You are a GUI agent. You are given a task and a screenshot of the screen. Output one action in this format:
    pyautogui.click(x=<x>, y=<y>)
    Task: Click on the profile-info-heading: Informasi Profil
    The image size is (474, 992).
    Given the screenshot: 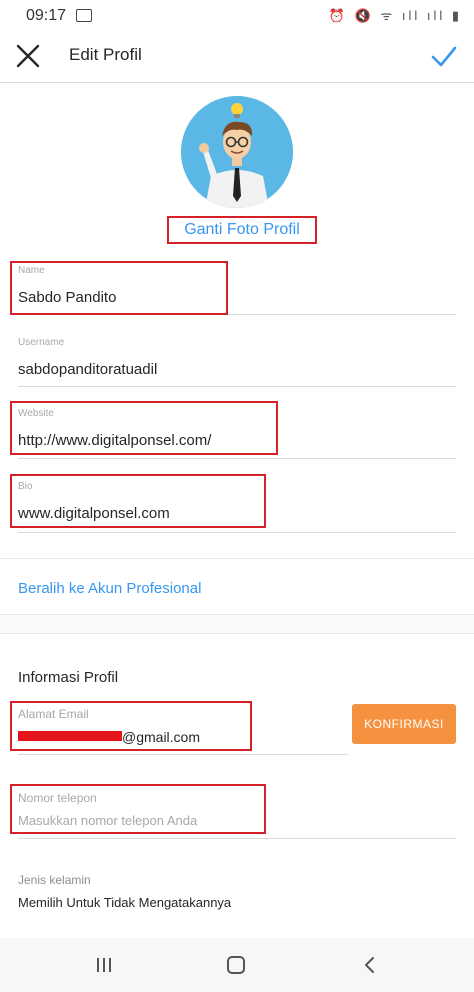 What is the action you would take?
    pyautogui.click(x=68, y=677)
    